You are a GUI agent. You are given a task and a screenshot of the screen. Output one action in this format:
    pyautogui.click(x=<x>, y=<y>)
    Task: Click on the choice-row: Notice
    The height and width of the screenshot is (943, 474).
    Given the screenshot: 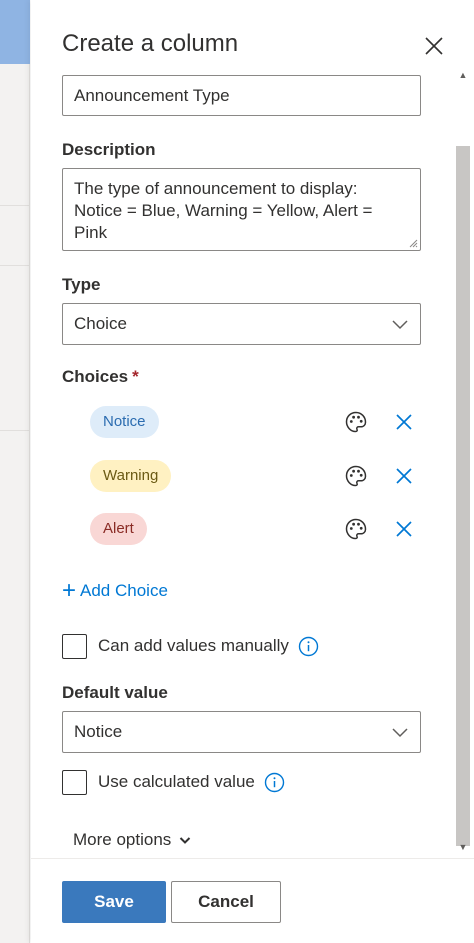 What is the action you would take?
    pyautogui.click(x=255, y=422)
    